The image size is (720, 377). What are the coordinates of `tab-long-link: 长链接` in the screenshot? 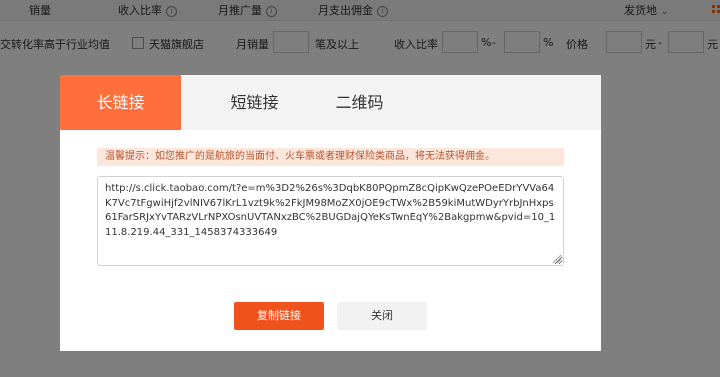 It's located at (120, 102).